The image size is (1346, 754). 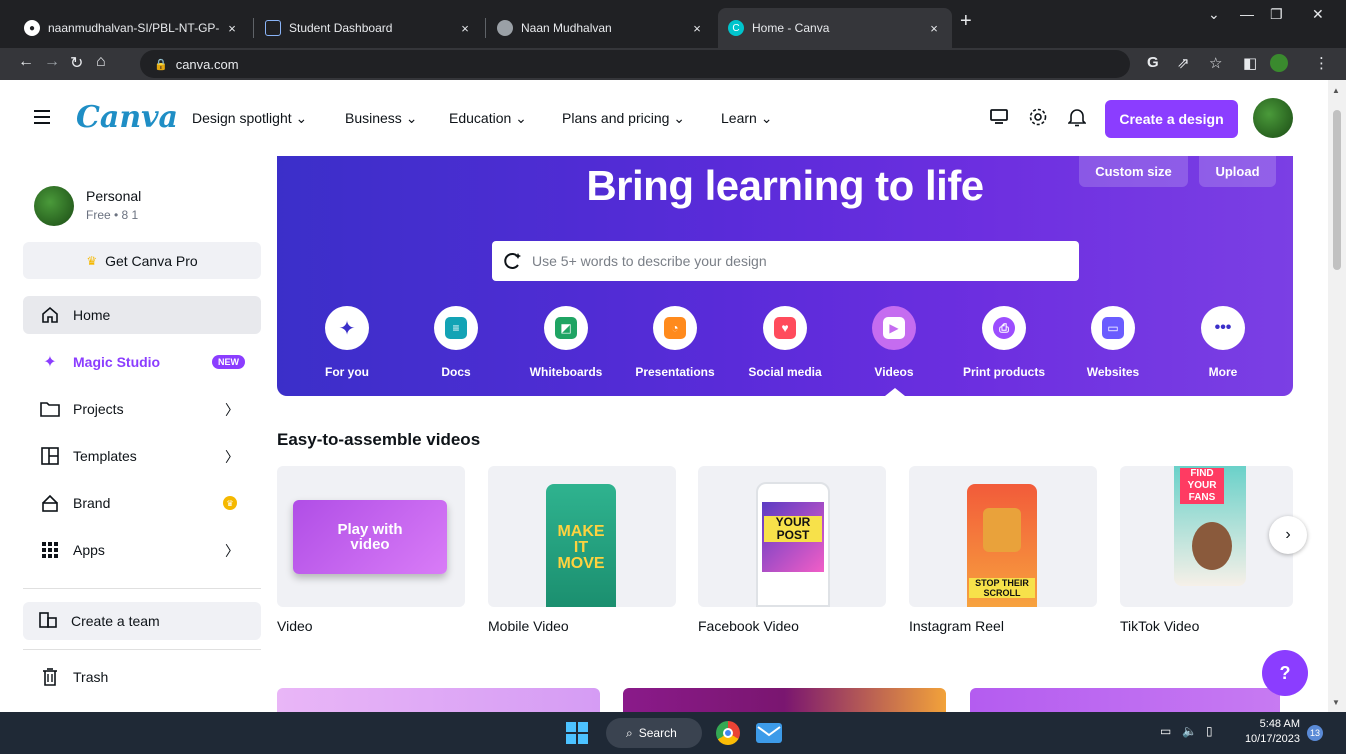 What do you see at coordinates (127, 117) in the screenshot?
I see `canva-logo: Canva` at bounding box center [127, 117].